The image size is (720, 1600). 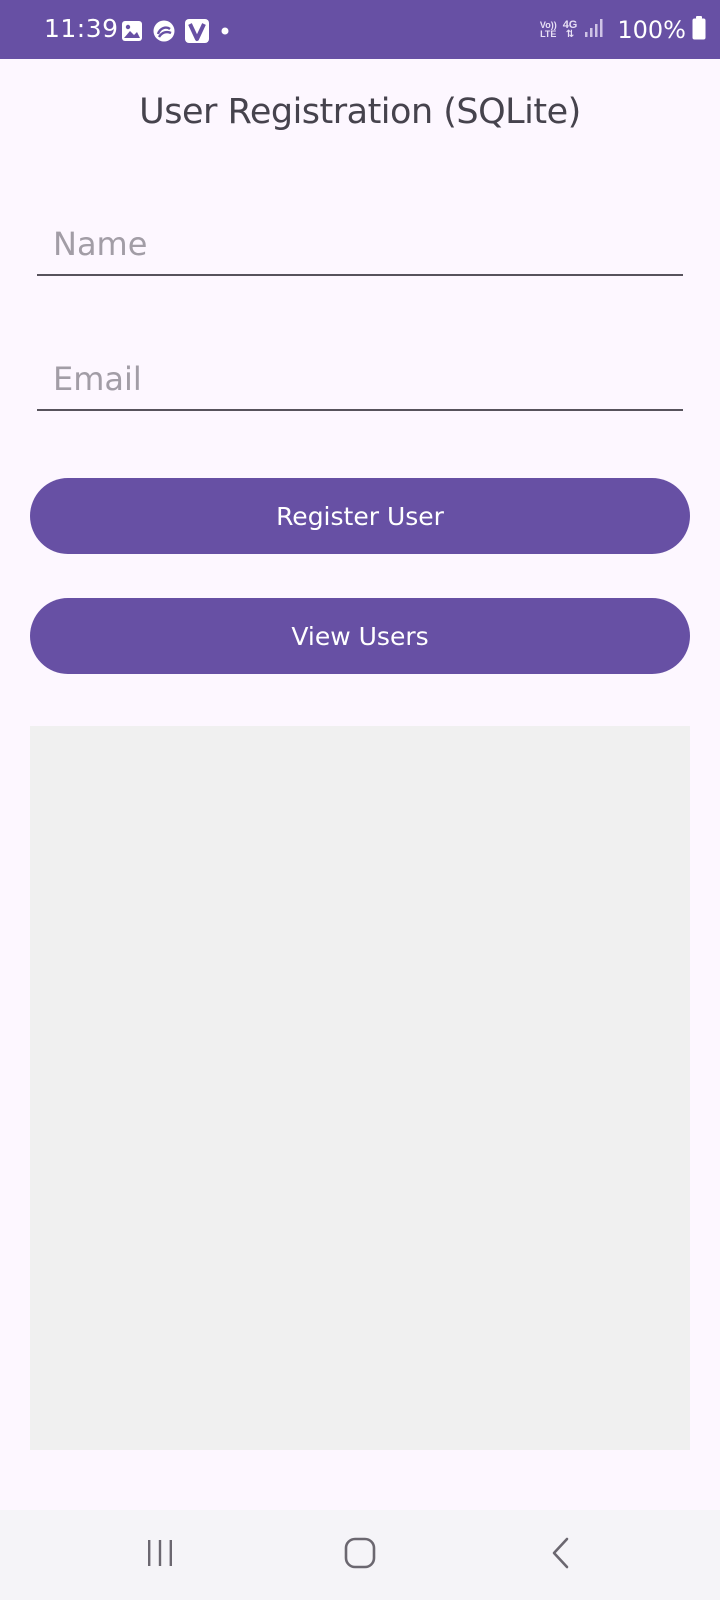 What do you see at coordinates (360, 516) in the screenshot?
I see `register-user-button: Register User` at bounding box center [360, 516].